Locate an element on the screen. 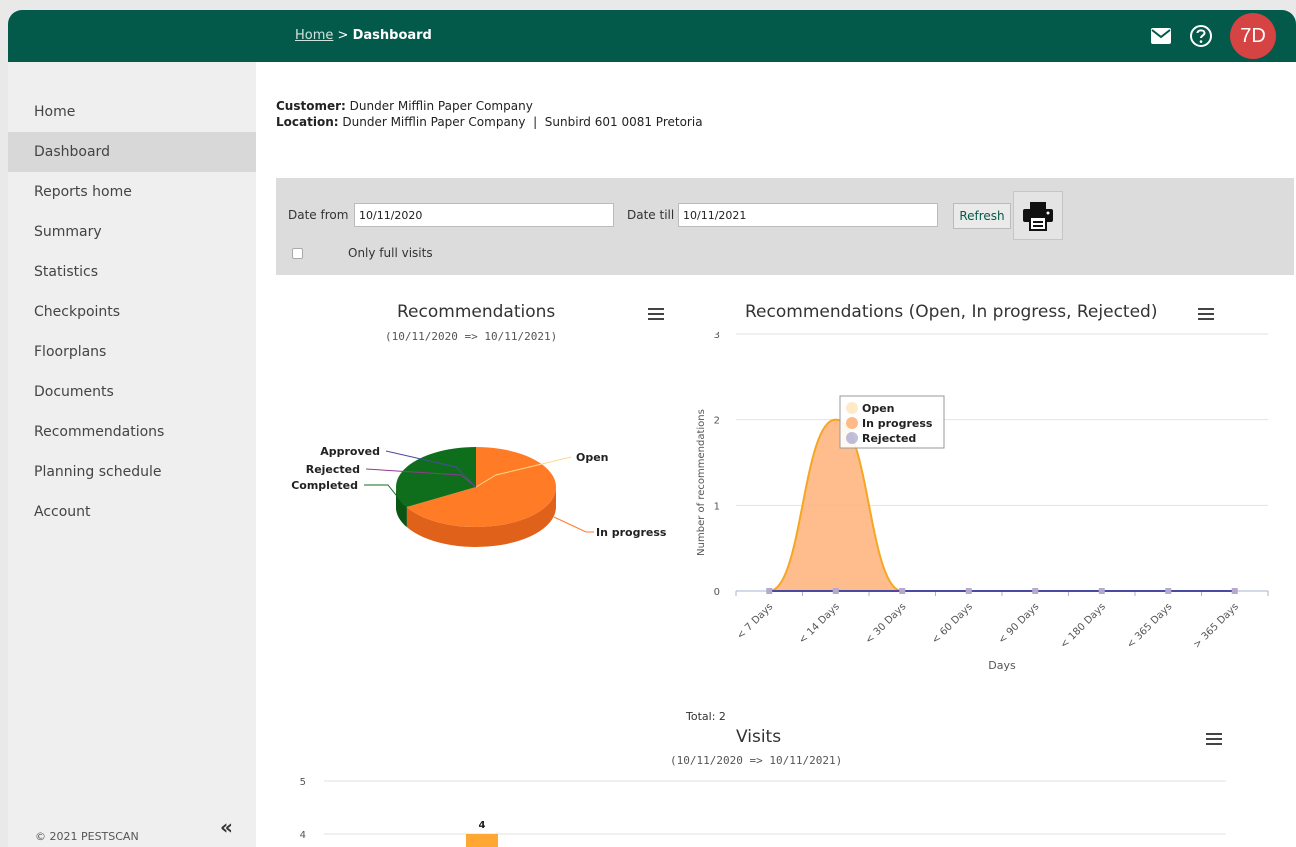 The image size is (1296, 847). pie-label-approved: Approved is located at coordinates (350, 451).